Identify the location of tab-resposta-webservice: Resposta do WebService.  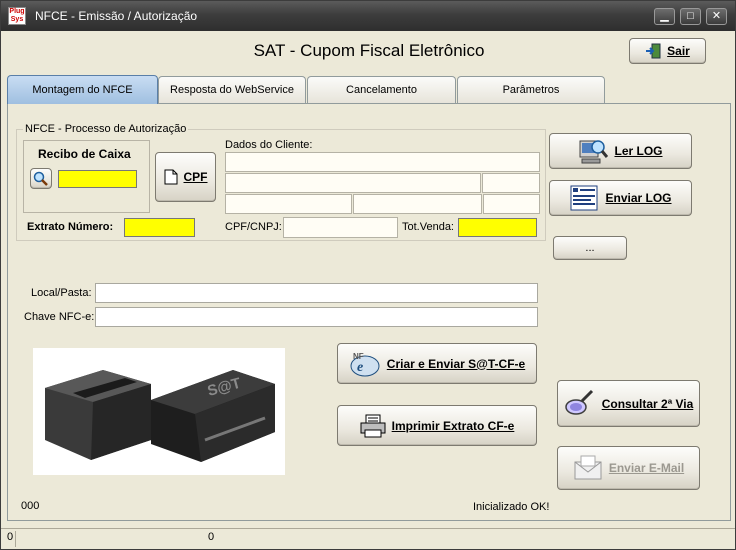
(232, 89).